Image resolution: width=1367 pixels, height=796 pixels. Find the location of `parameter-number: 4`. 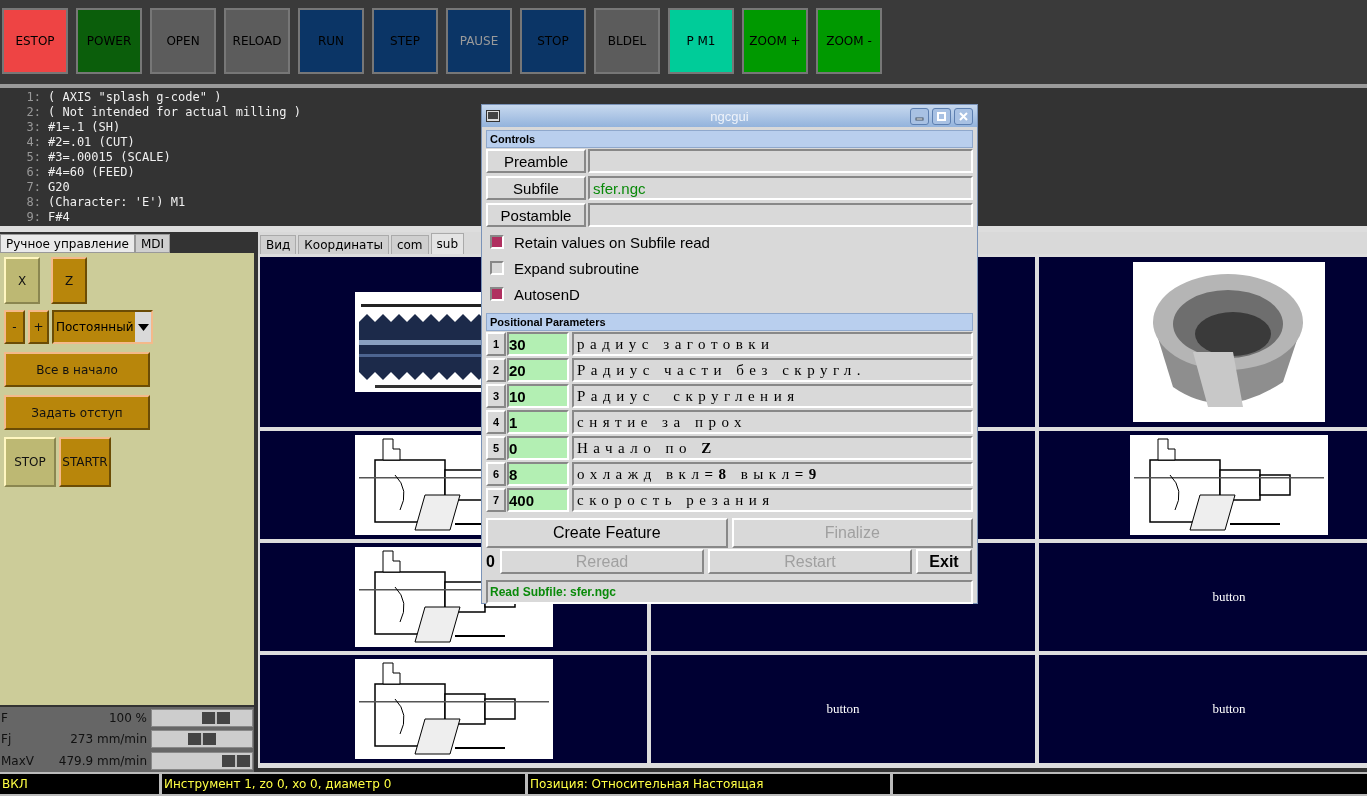

parameter-number: 4 is located at coordinates (496, 422).